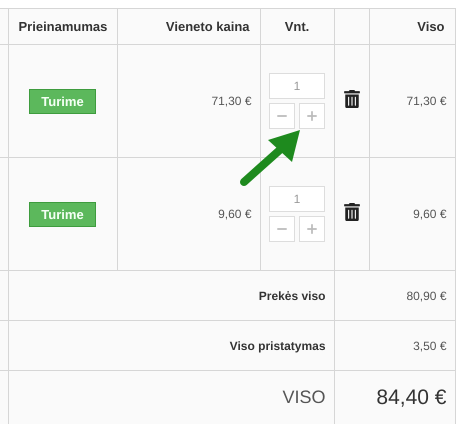  I want to click on unit-price: 9,60 €, so click(235, 214).